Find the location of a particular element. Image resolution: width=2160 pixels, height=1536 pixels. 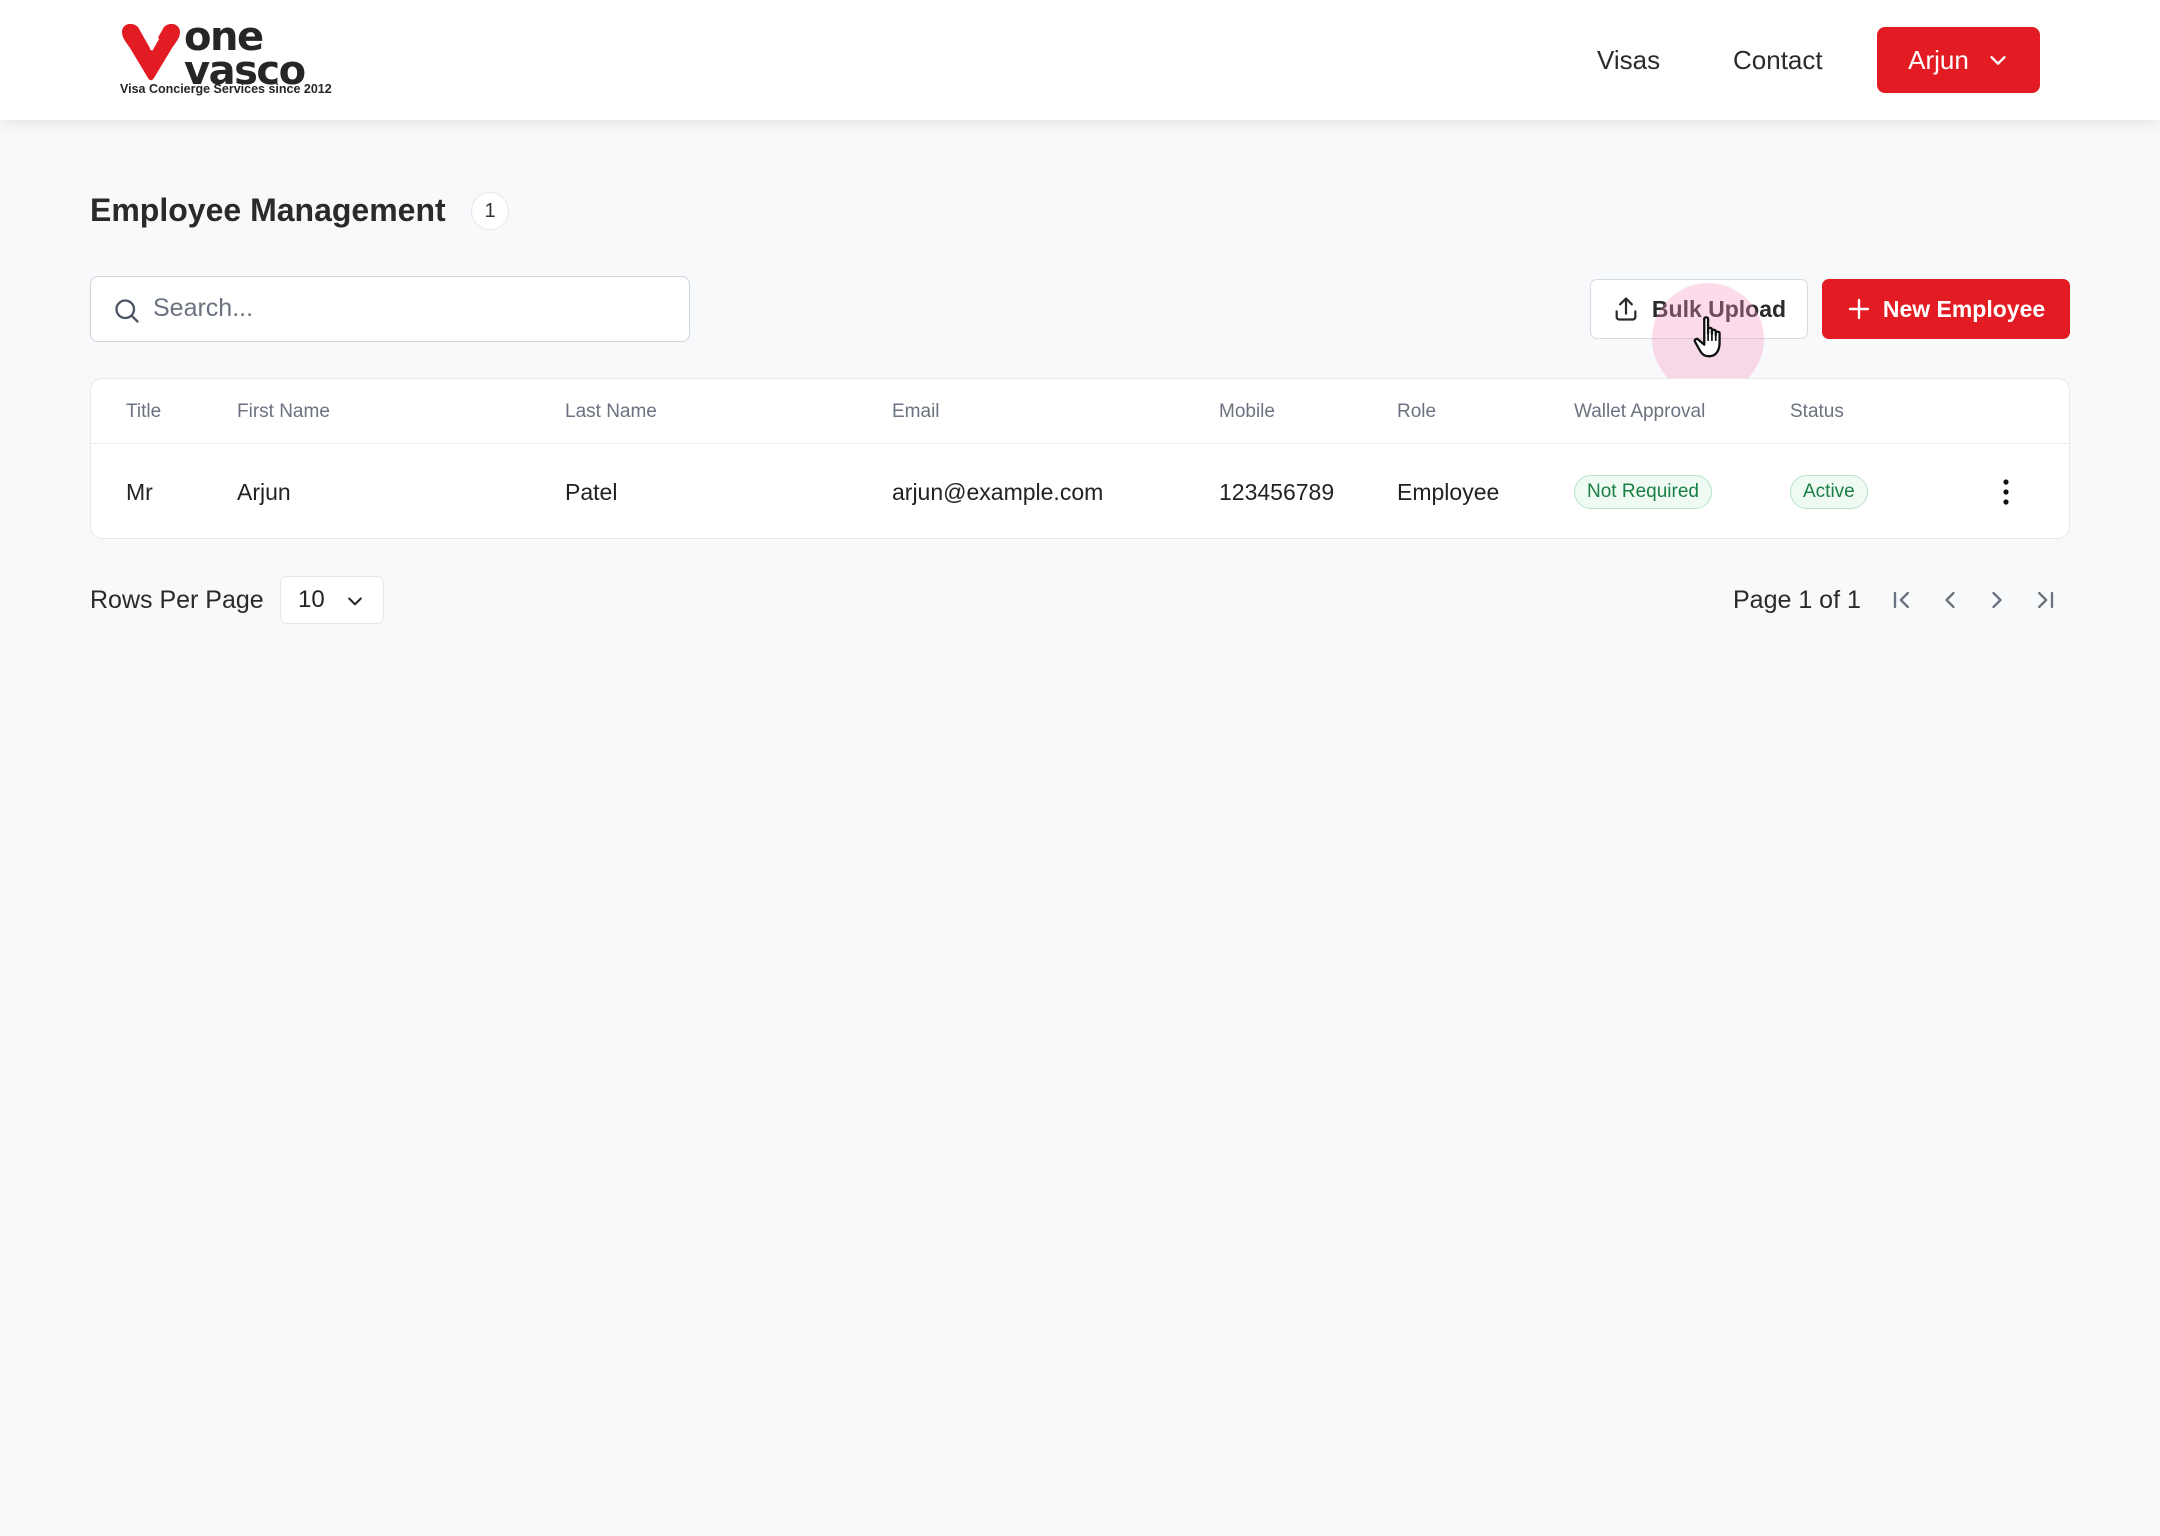

rows-per-page-value: 10 is located at coordinates (311, 599).